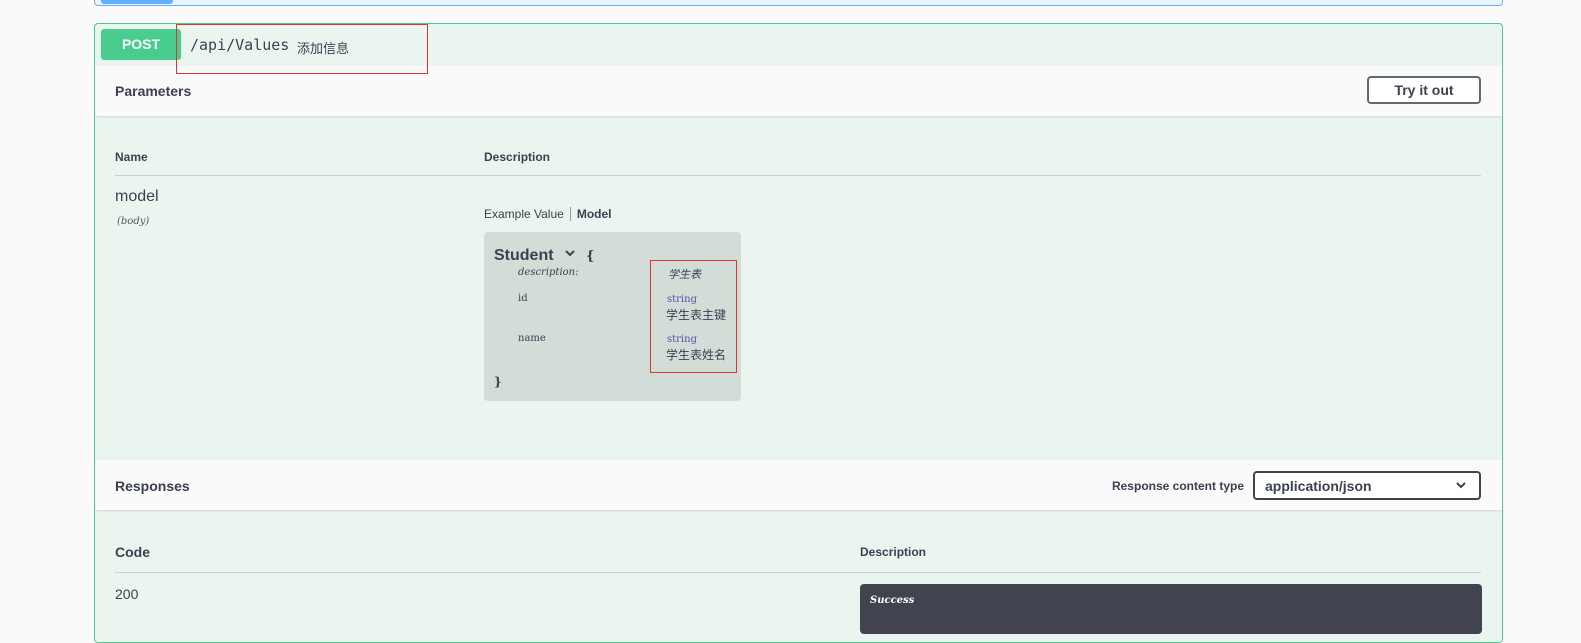  Describe the element at coordinates (1318, 486) in the screenshot. I see `response-content-type-value: application/json` at that location.